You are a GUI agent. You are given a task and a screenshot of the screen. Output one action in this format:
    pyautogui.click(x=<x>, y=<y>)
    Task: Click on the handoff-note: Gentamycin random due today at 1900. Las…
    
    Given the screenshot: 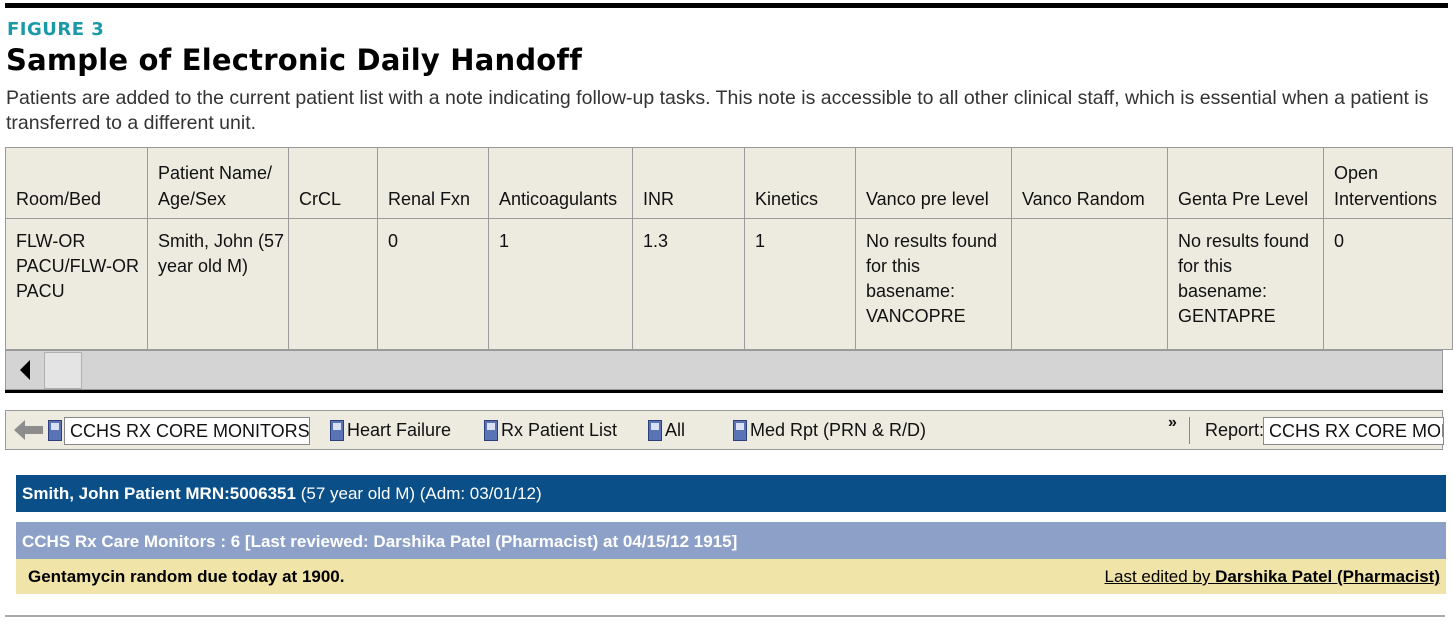 What is the action you would take?
    pyautogui.click(x=731, y=576)
    